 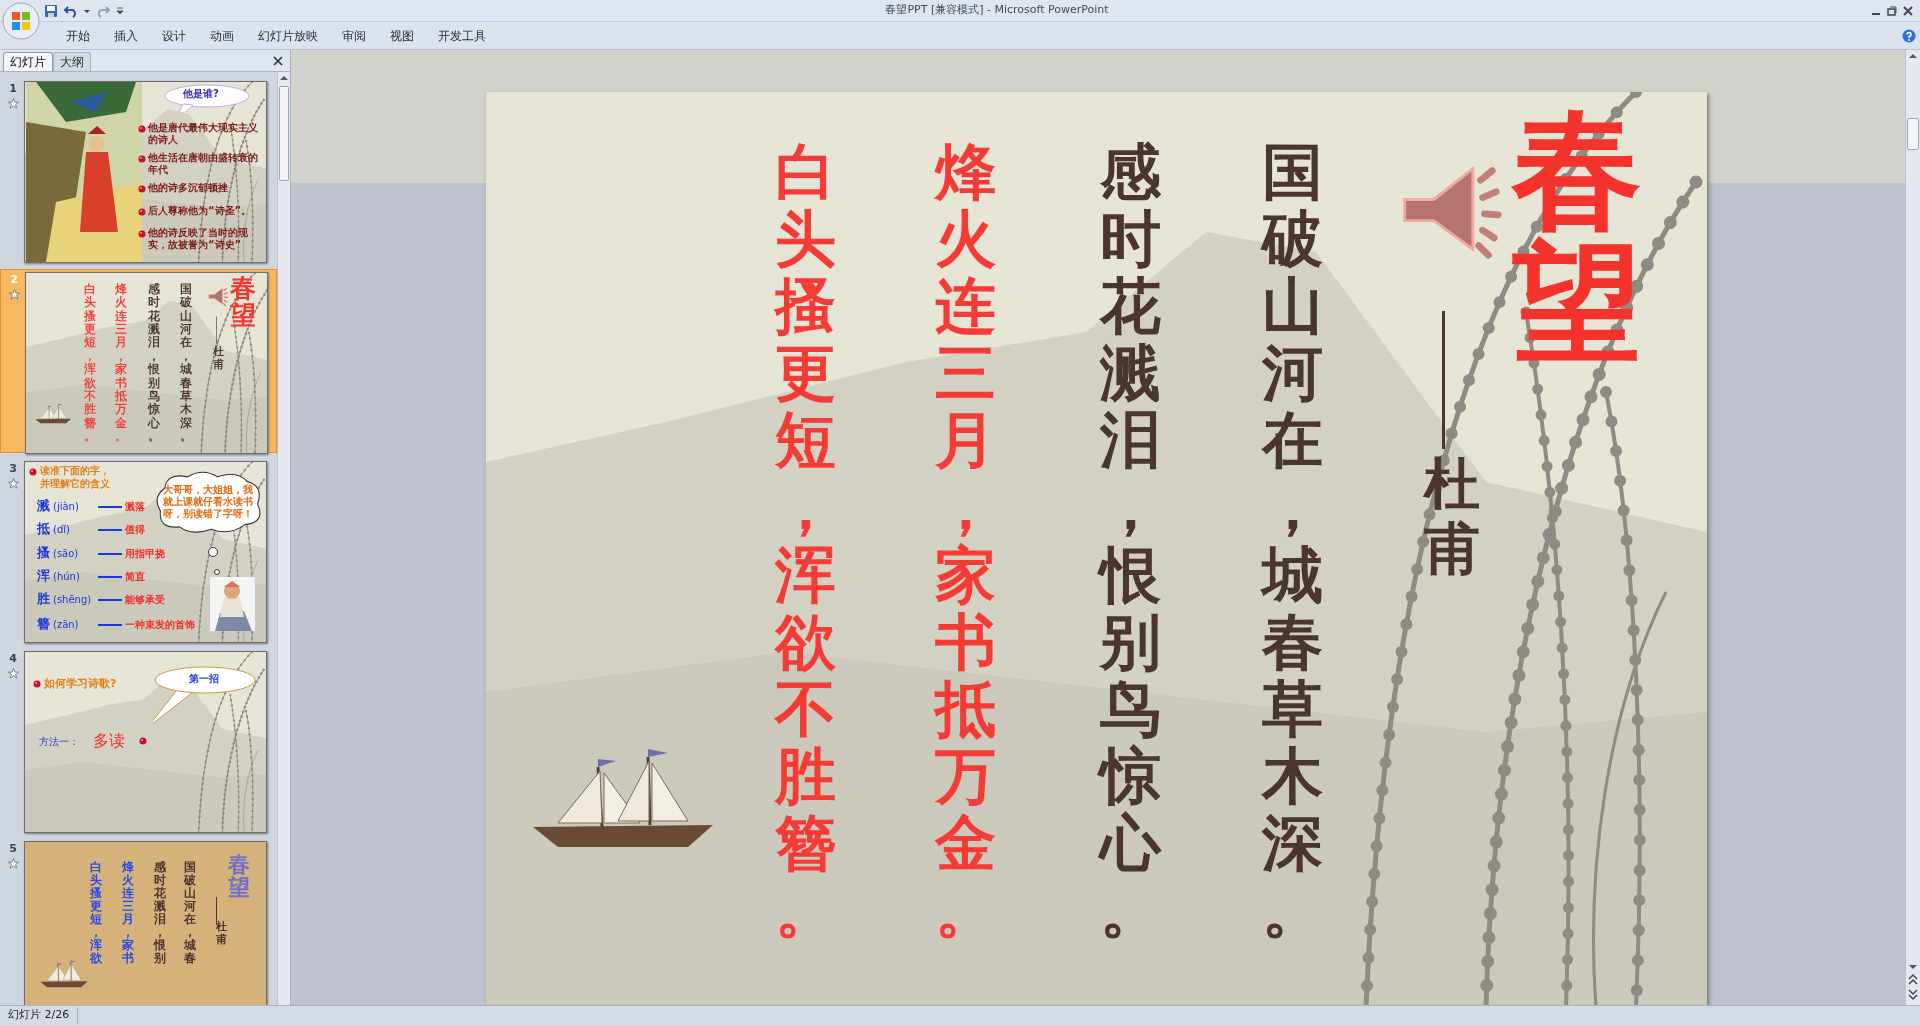 I want to click on slide-number: 4, so click(x=13, y=659).